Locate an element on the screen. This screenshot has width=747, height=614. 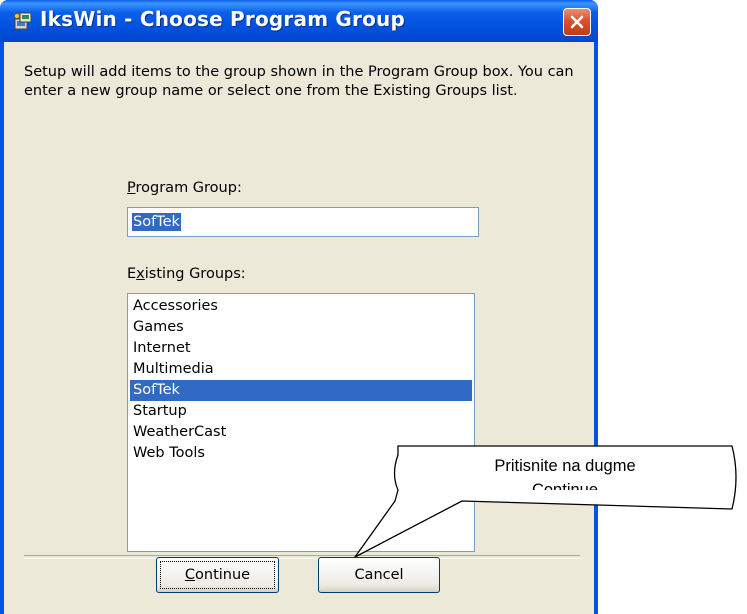
separator-line is located at coordinates (302, 557).